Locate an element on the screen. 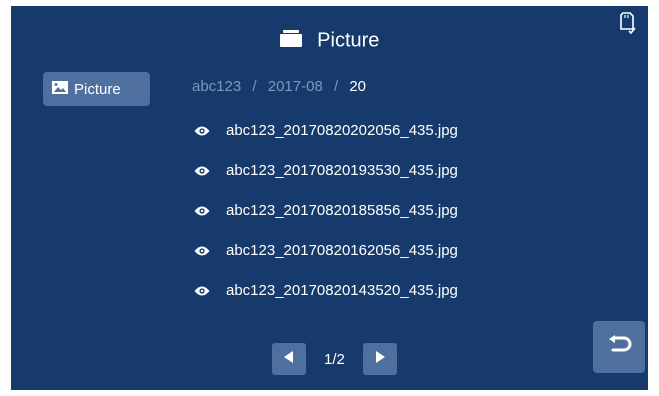 The width and height of the screenshot is (659, 396). pagination: 1/2 is located at coordinates (334, 359).